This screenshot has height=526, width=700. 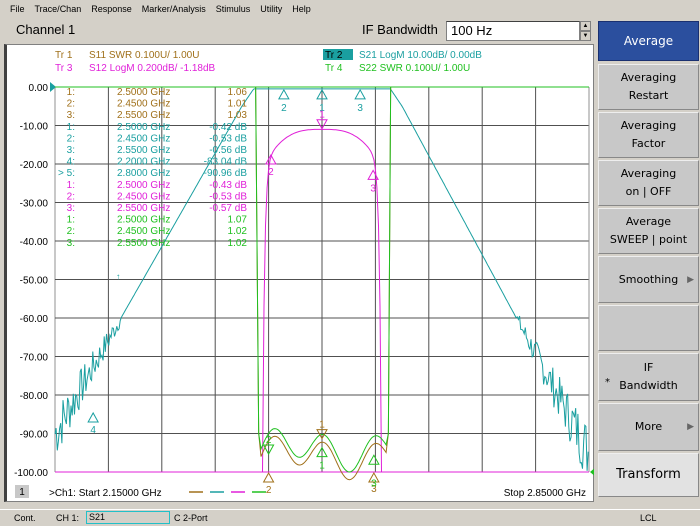 What do you see at coordinates (284, 94) in the screenshot?
I see `s21-marker-2-icon` at bounding box center [284, 94].